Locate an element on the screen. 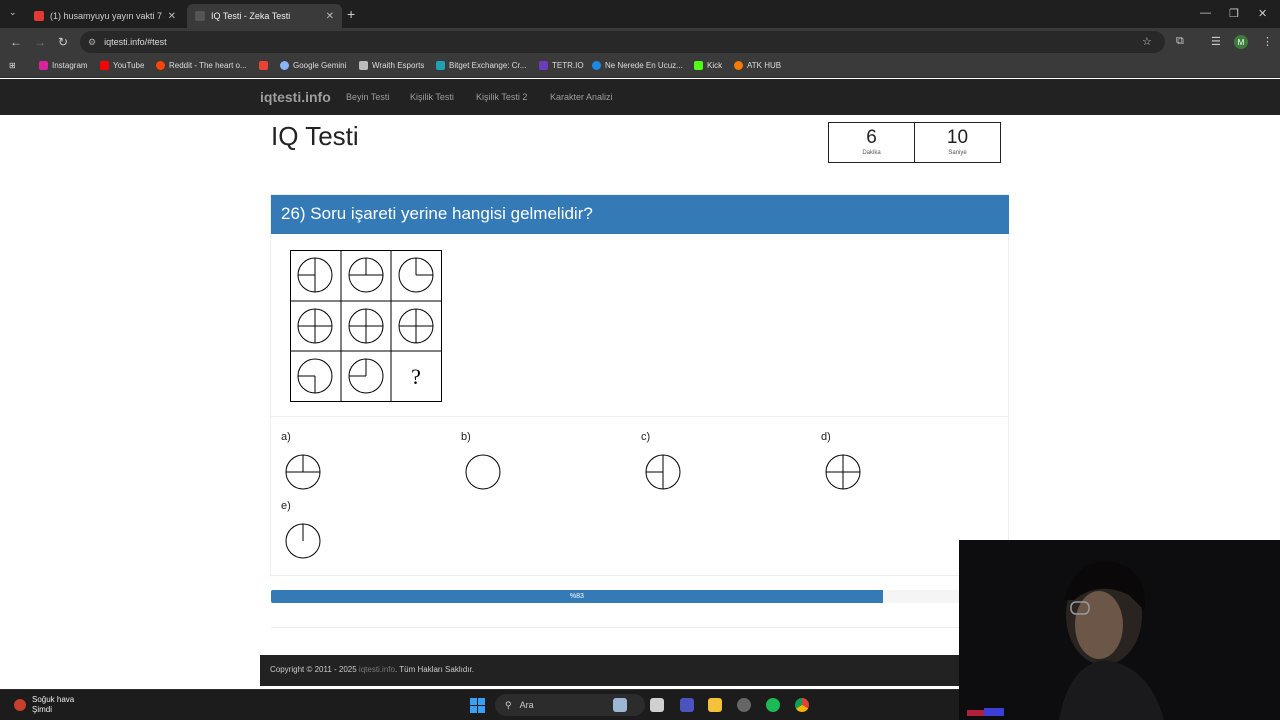 The width and height of the screenshot is (1280, 720). webcam-overlay is located at coordinates (1119, 630).